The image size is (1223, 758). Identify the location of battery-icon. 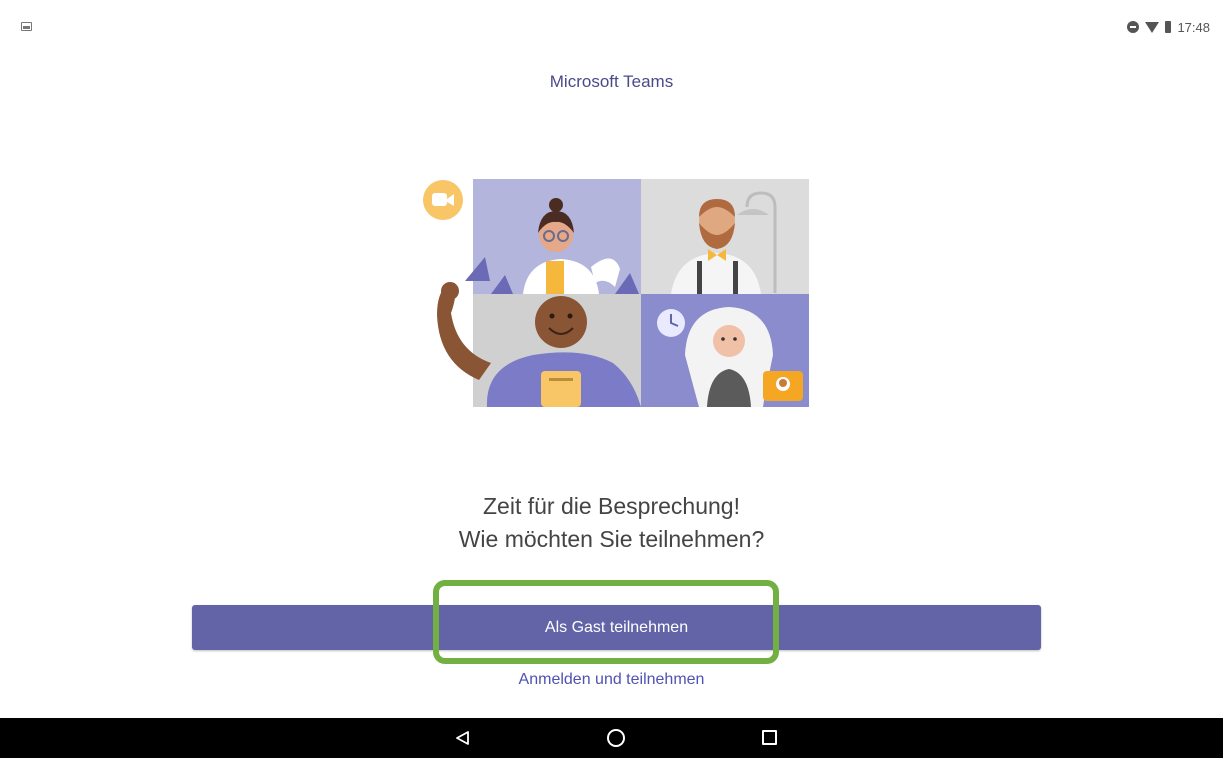
(1168, 27).